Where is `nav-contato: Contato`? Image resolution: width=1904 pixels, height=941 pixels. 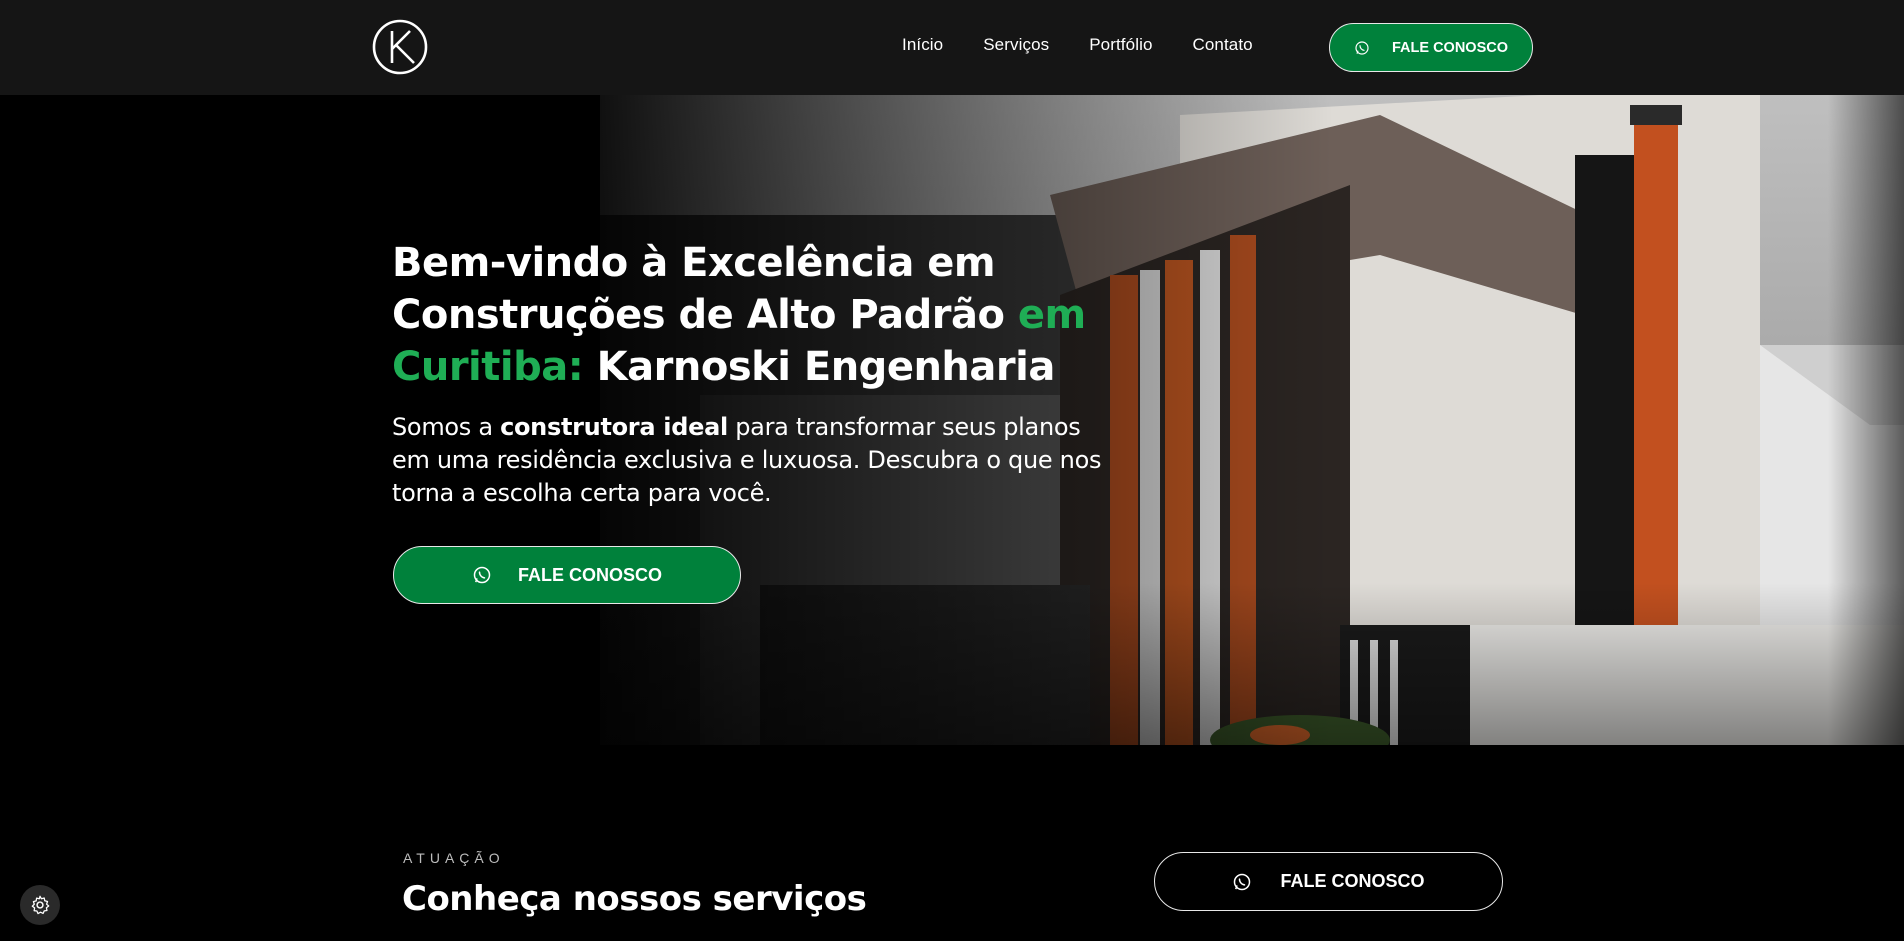
nav-contato: Contato is located at coordinates (1223, 45).